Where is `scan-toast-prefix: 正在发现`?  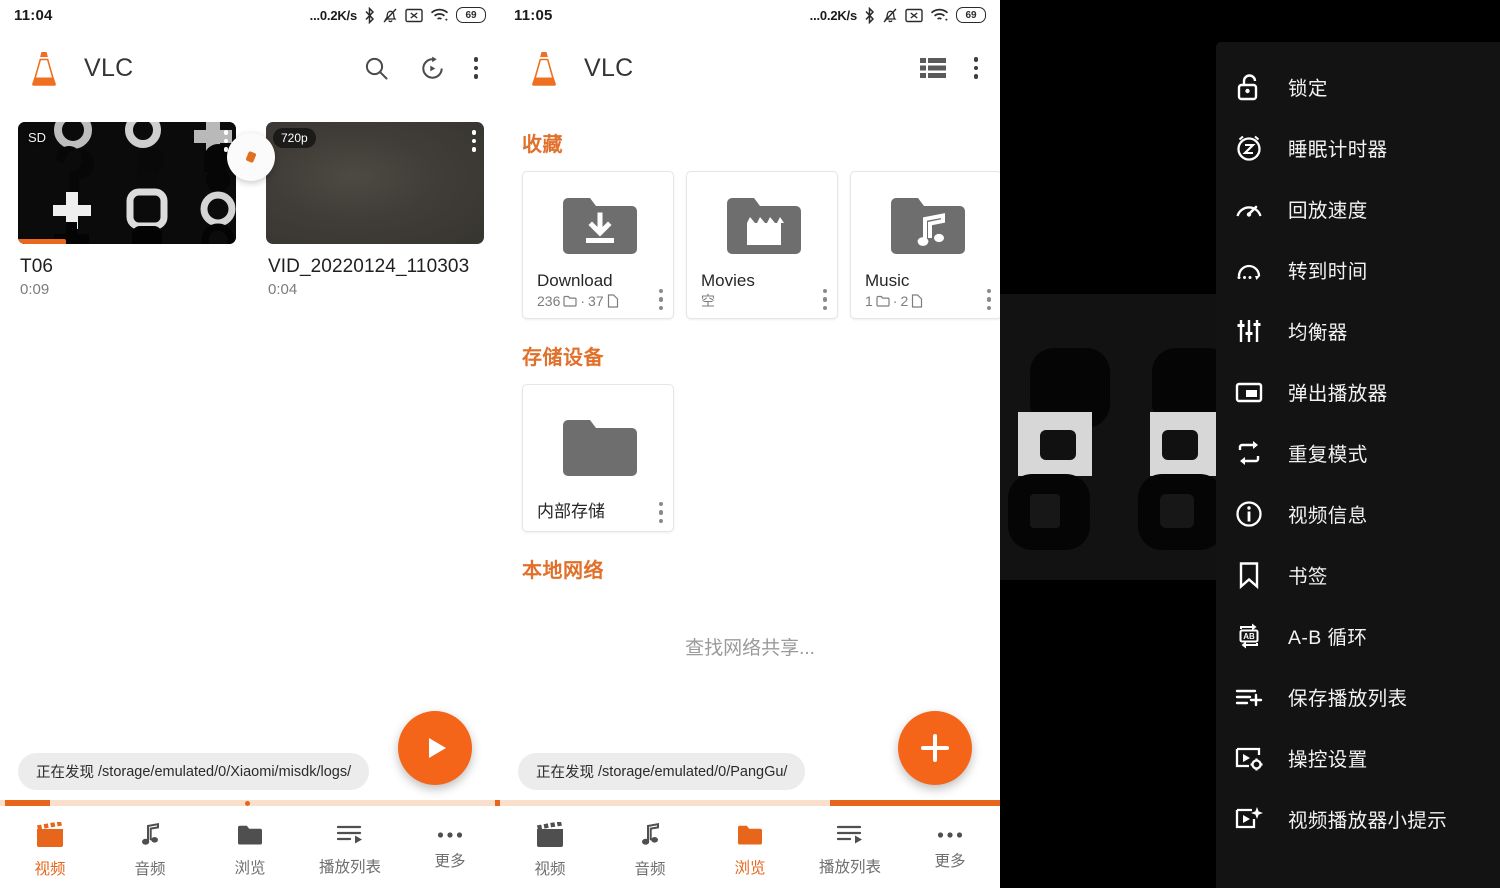 scan-toast-prefix: 正在发现 is located at coordinates (65, 773).